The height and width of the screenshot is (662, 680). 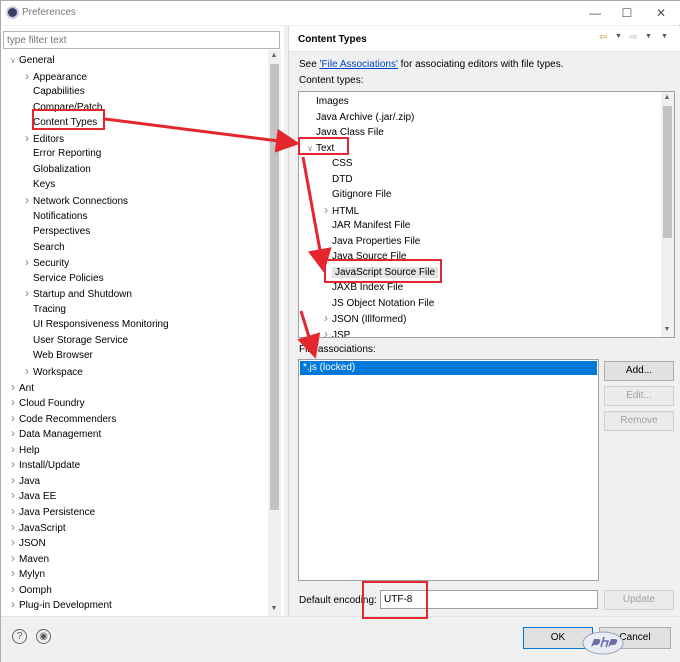 What do you see at coordinates (359, 117) in the screenshot?
I see `content-type-item: Java Archive (.jar/.zip)` at bounding box center [359, 117].